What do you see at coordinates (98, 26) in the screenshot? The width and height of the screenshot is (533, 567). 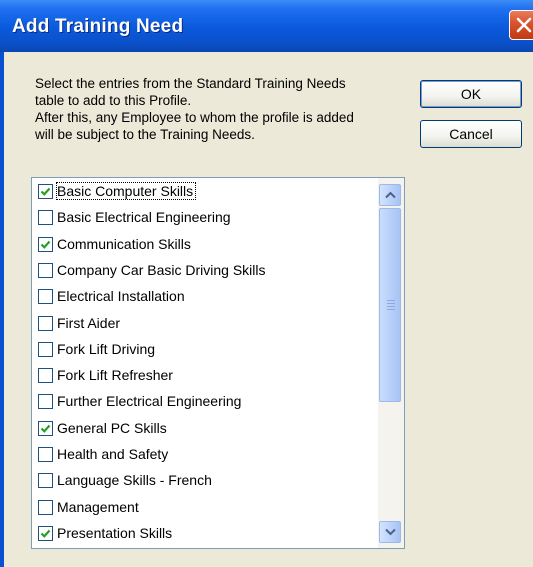 I see `dialog-title: Add Training Need` at bounding box center [98, 26].